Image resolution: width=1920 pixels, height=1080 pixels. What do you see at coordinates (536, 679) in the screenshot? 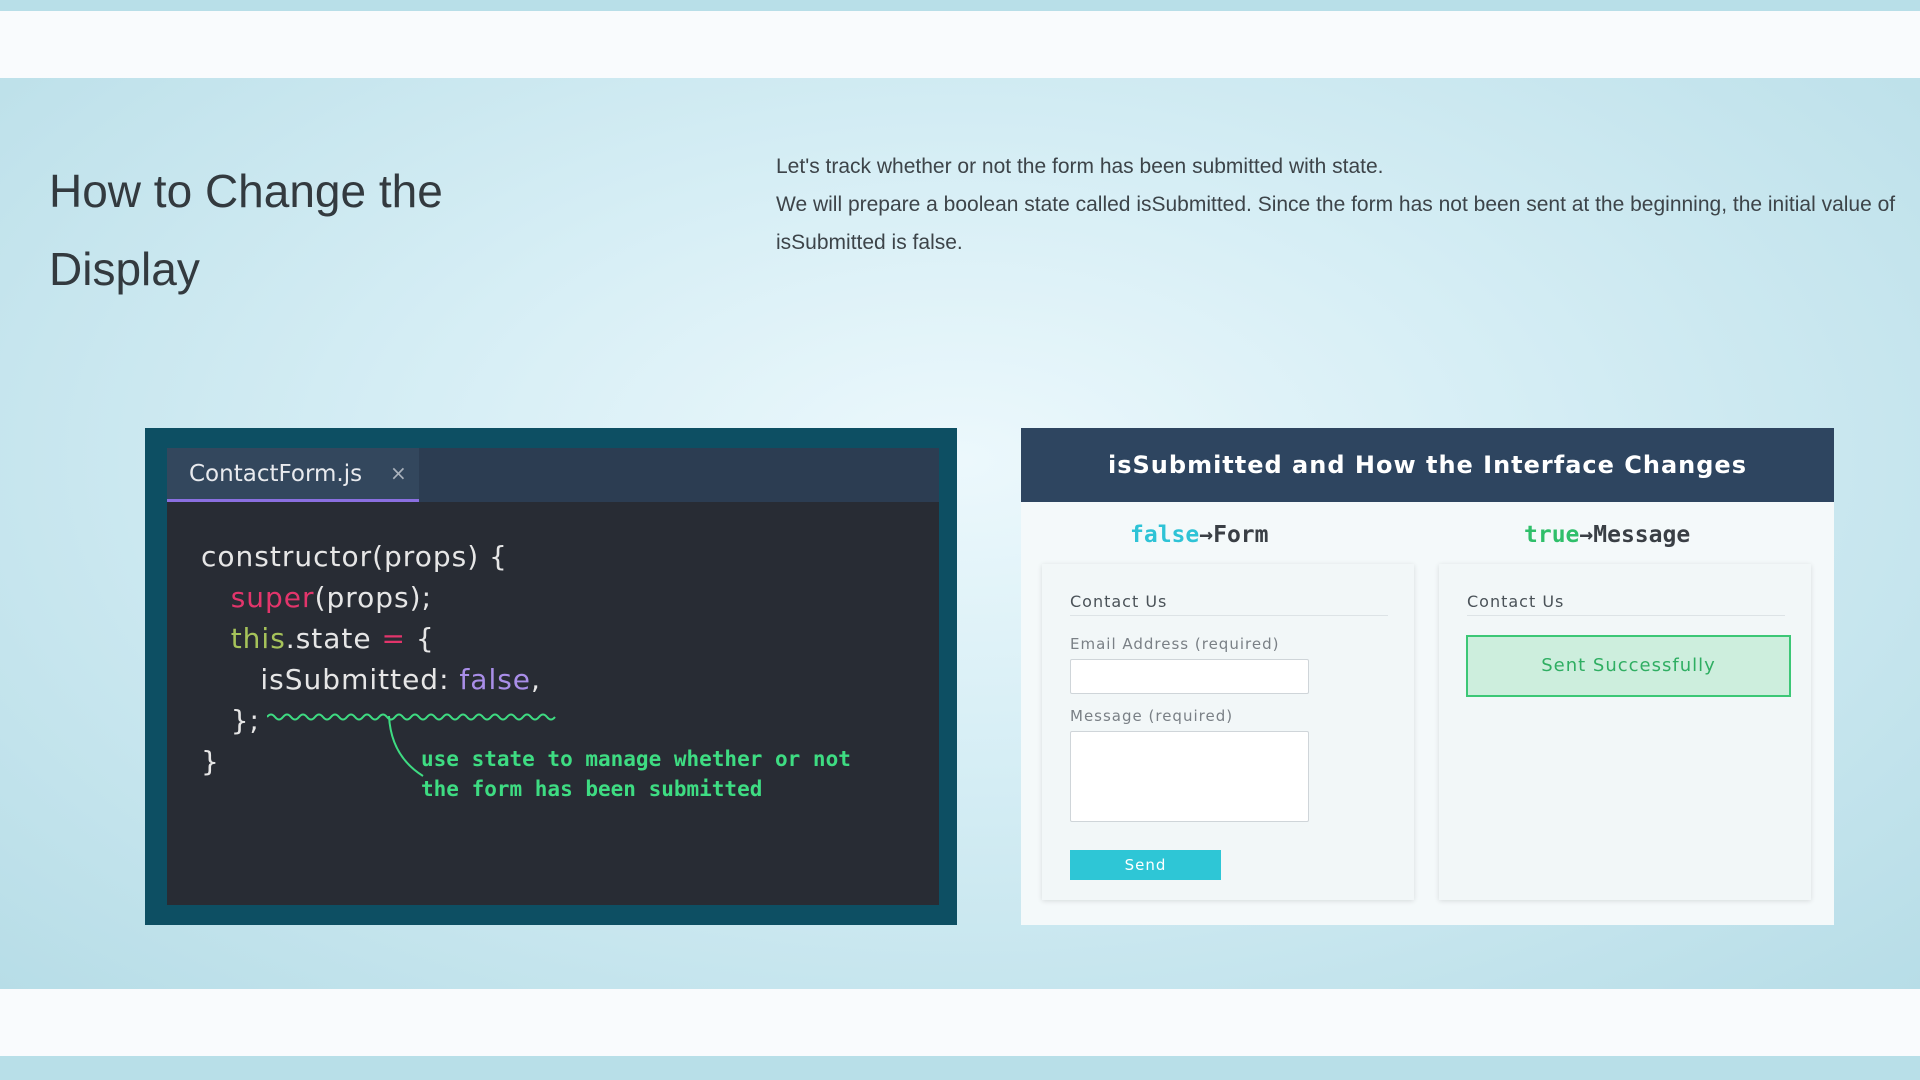
I see `code-text: ,` at bounding box center [536, 679].